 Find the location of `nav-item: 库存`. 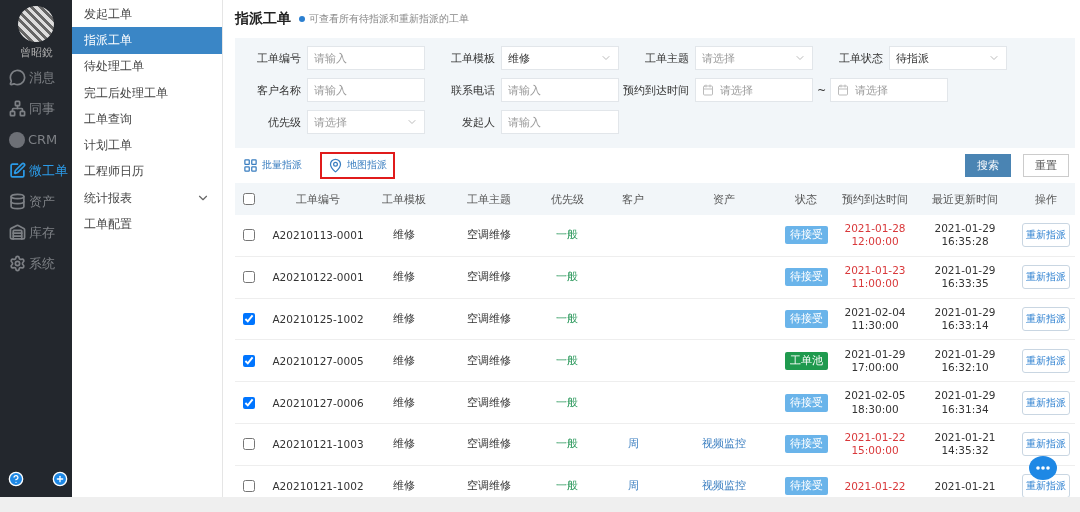

nav-item: 库存 is located at coordinates (36, 232).